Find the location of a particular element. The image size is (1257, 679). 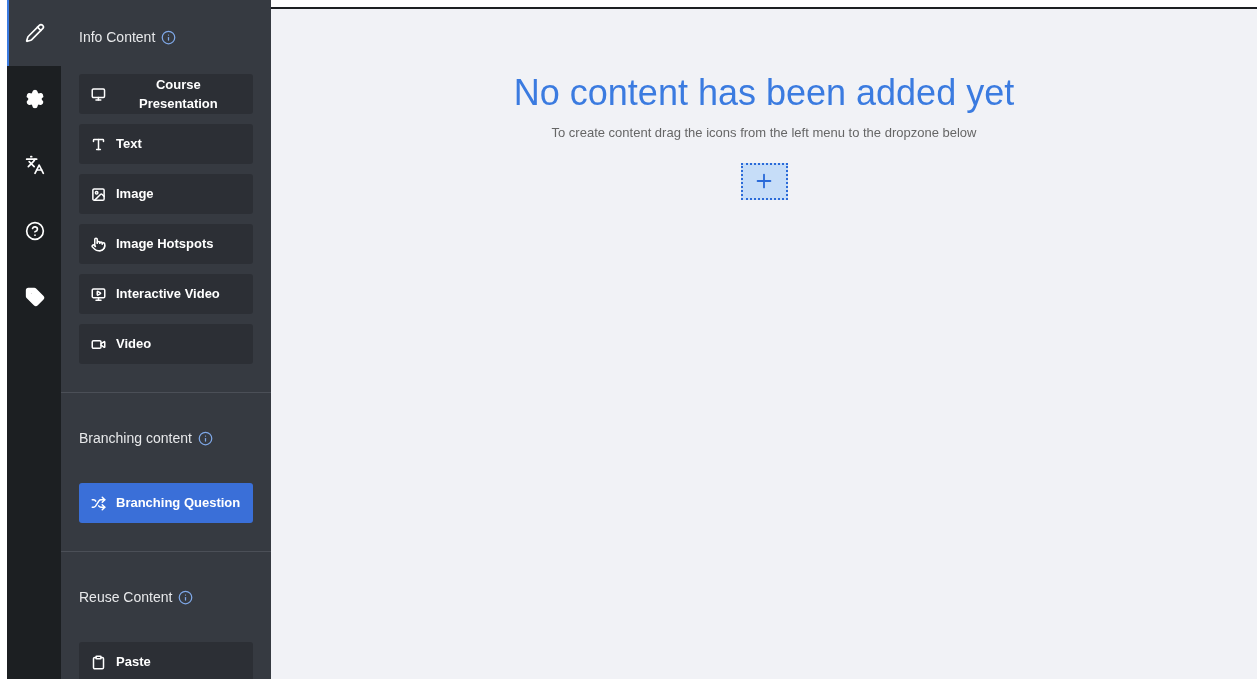

content-type-button: Image is located at coordinates (166, 194).